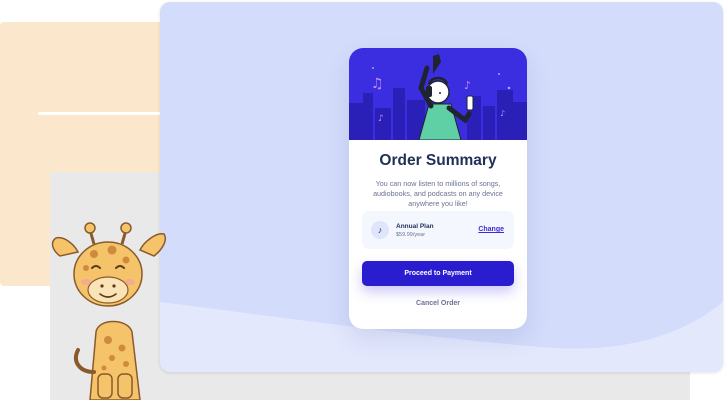 This screenshot has width=726, height=400. What do you see at coordinates (438, 160) in the screenshot?
I see `order-summary-title: Order Summary` at bounding box center [438, 160].